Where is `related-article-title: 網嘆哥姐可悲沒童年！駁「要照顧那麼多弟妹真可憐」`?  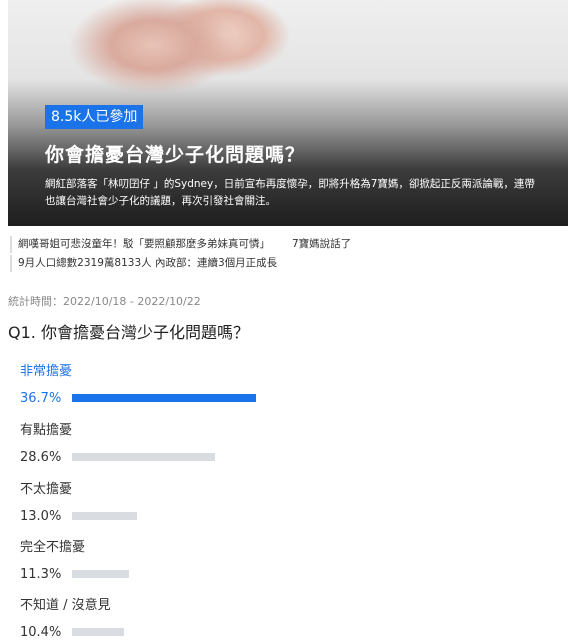
related-article-title: 網嘆哥姐可悲沒童年！駁「要照顧那麼多弟妹真可憐」 is located at coordinates (144, 244).